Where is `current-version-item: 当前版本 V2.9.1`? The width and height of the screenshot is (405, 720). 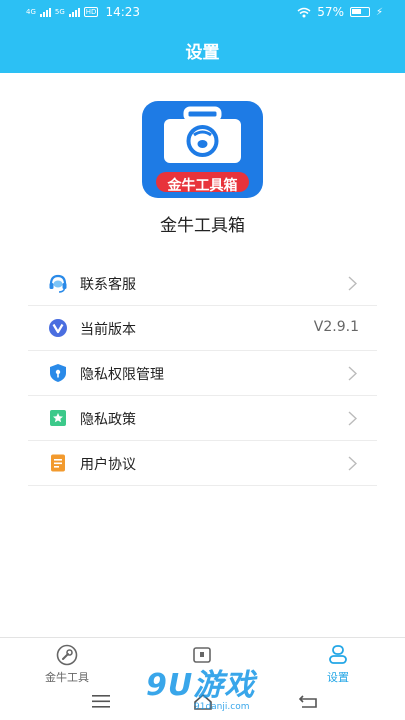 current-version-item: 当前版本 V2.9.1 is located at coordinates (202, 328).